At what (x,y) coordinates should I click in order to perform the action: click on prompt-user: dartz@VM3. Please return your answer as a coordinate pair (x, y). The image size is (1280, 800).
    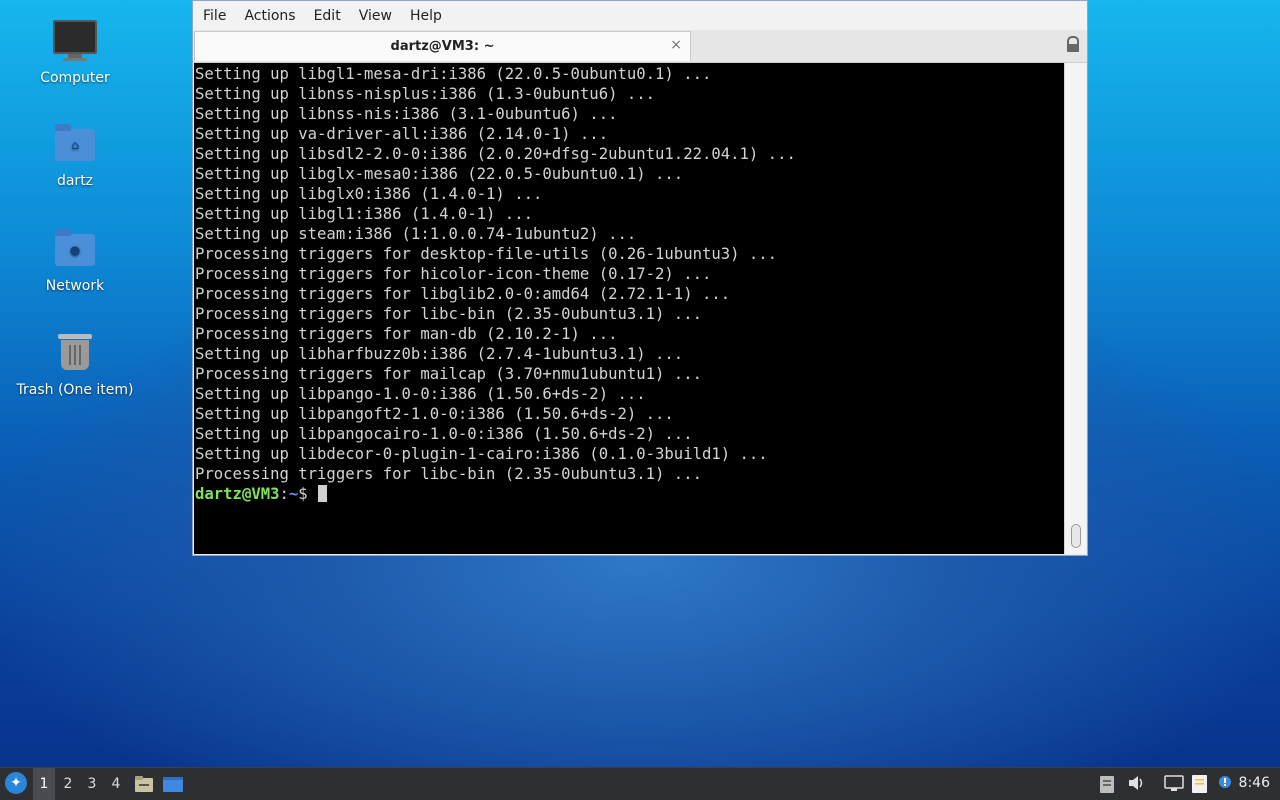
    Looking at the image, I should click on (237, 494).